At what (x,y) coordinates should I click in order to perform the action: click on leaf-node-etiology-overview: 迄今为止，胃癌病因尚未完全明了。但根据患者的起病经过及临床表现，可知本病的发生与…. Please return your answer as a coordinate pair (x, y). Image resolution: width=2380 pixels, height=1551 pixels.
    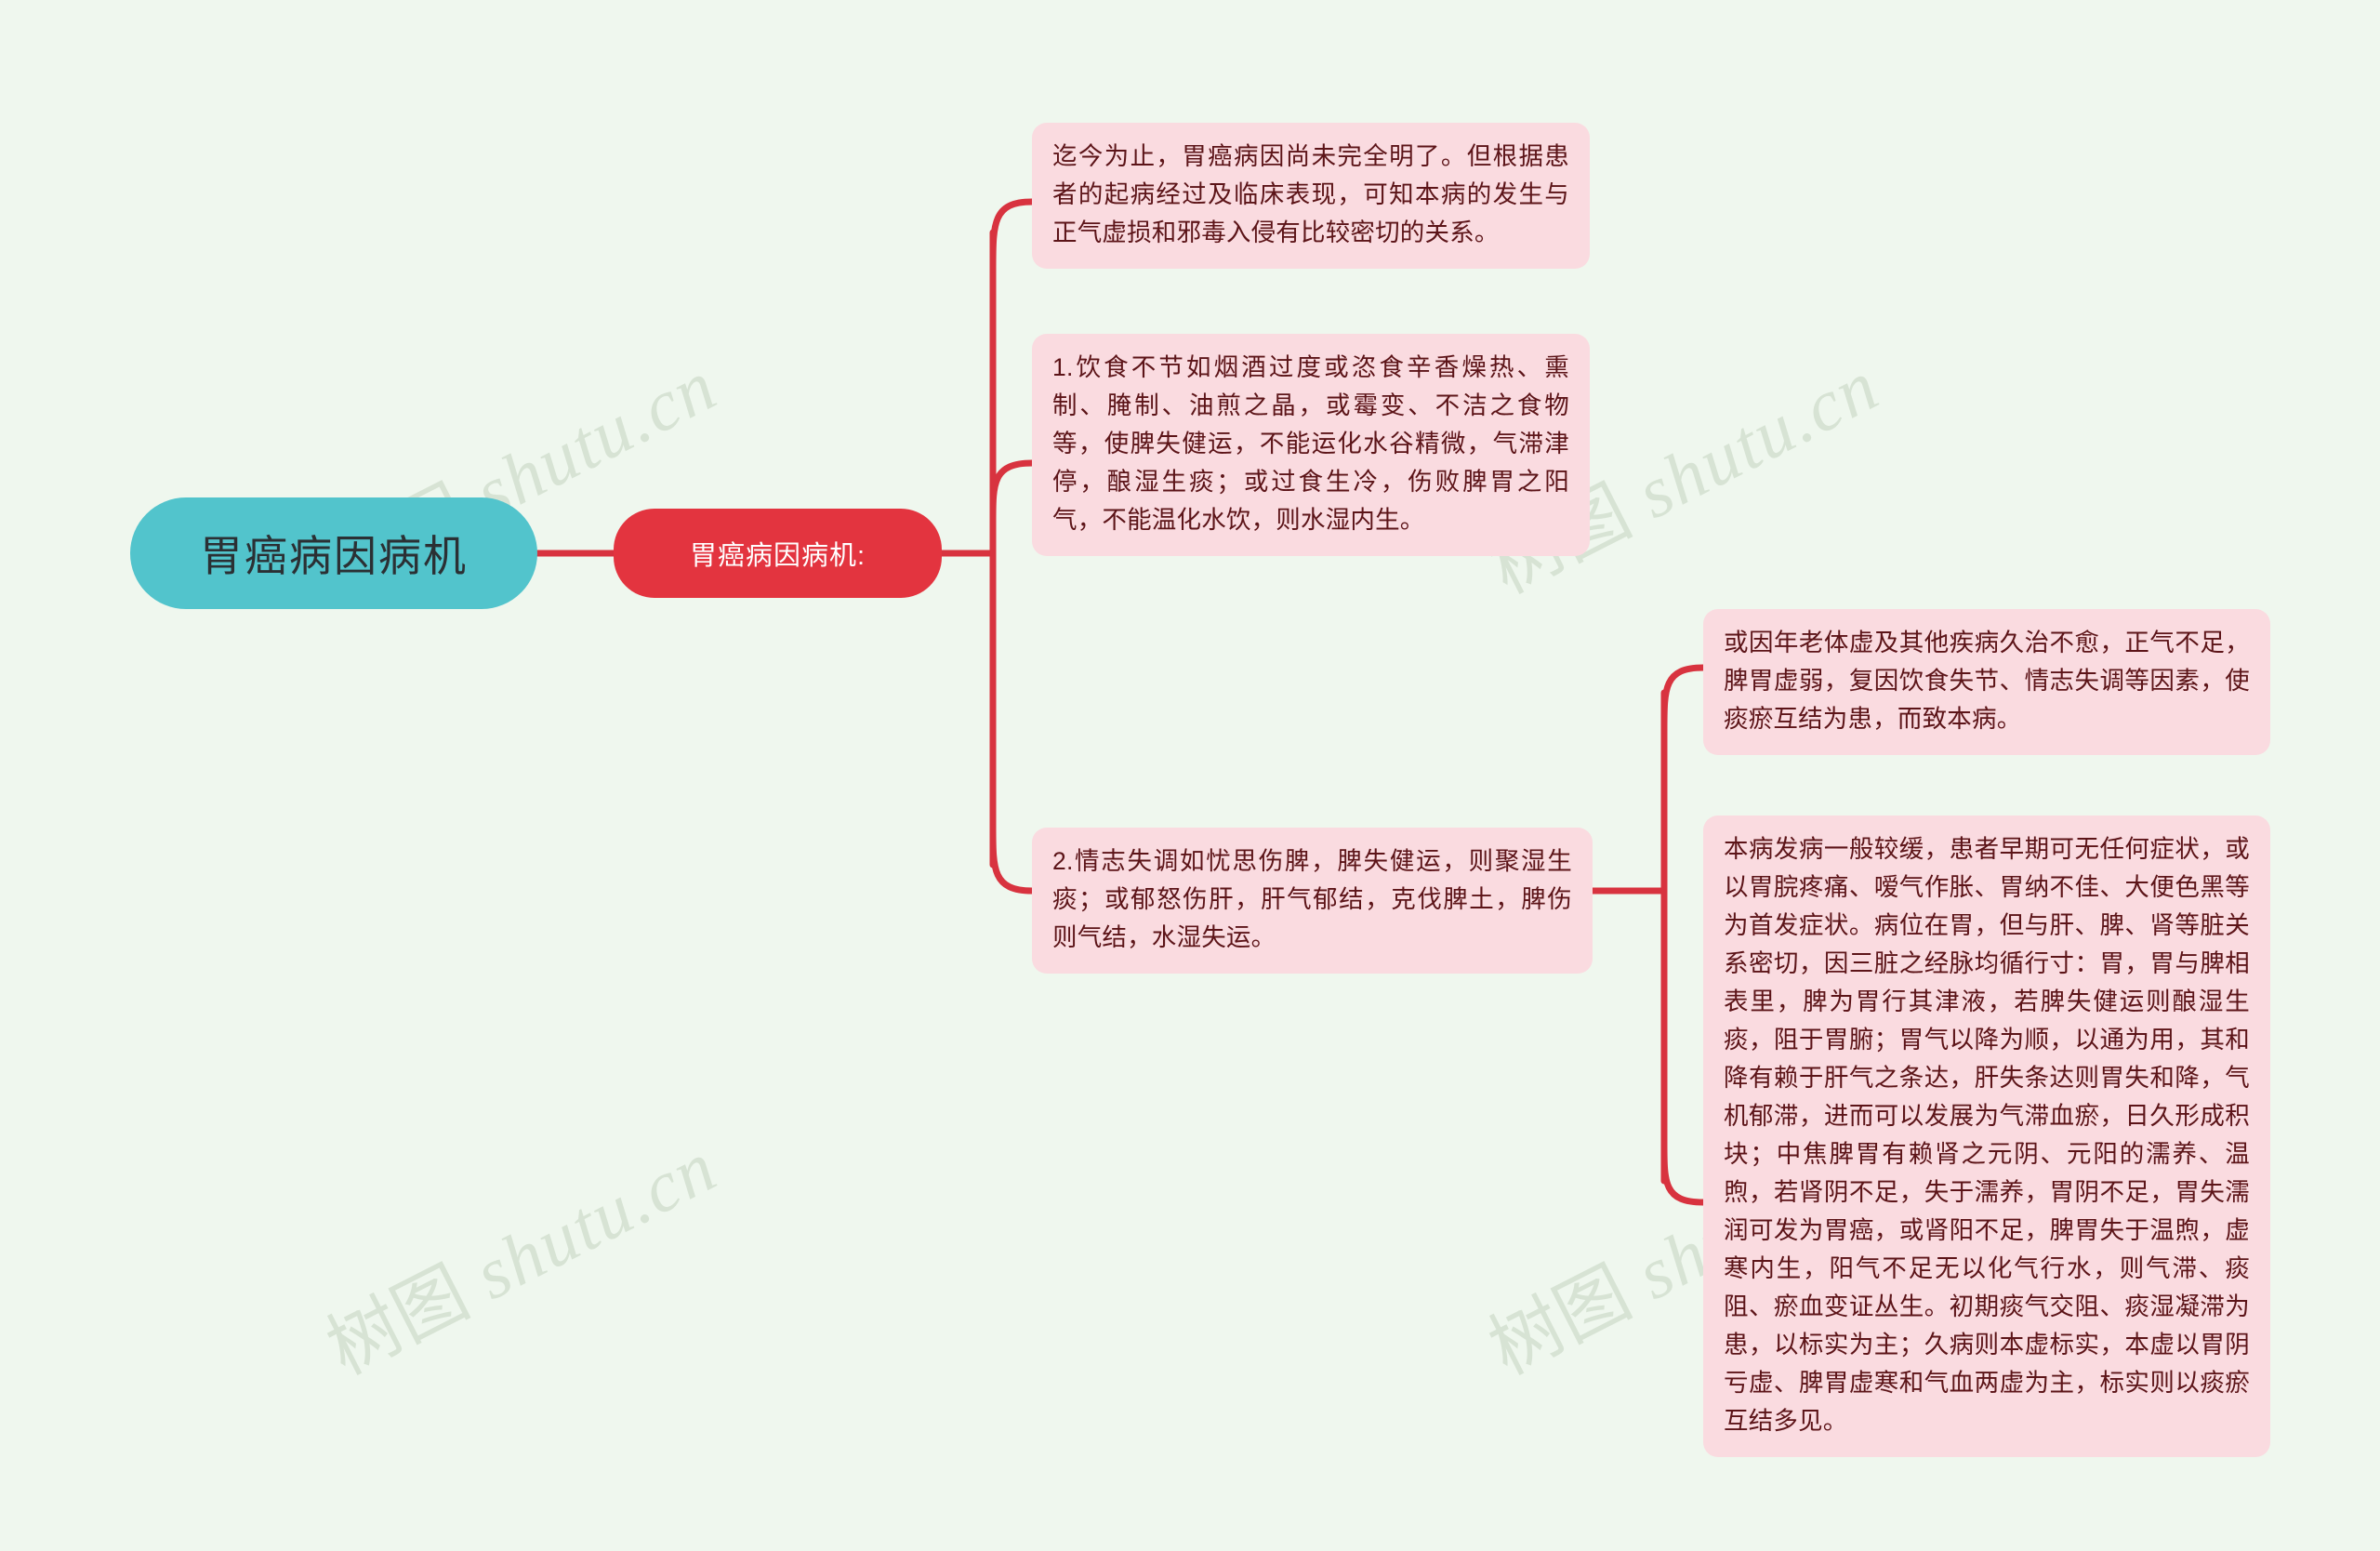
    Looking at the image, I should click on (1311, 196).